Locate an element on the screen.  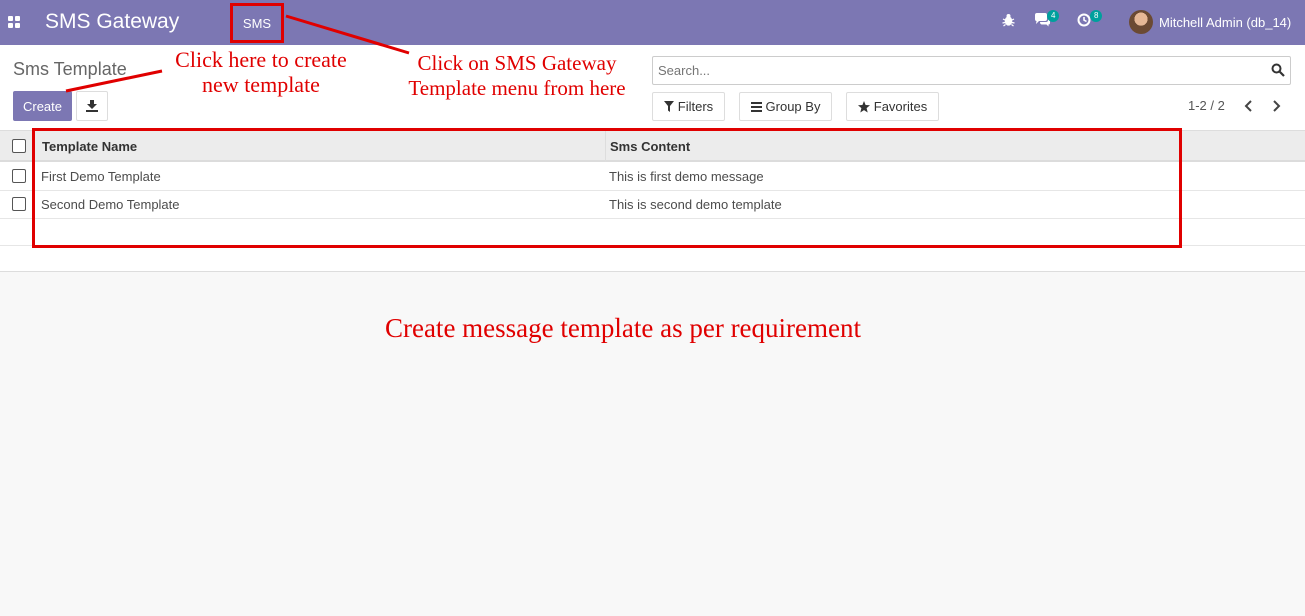
activity-count-badge: 8 is located at coordinates (1096, 16).